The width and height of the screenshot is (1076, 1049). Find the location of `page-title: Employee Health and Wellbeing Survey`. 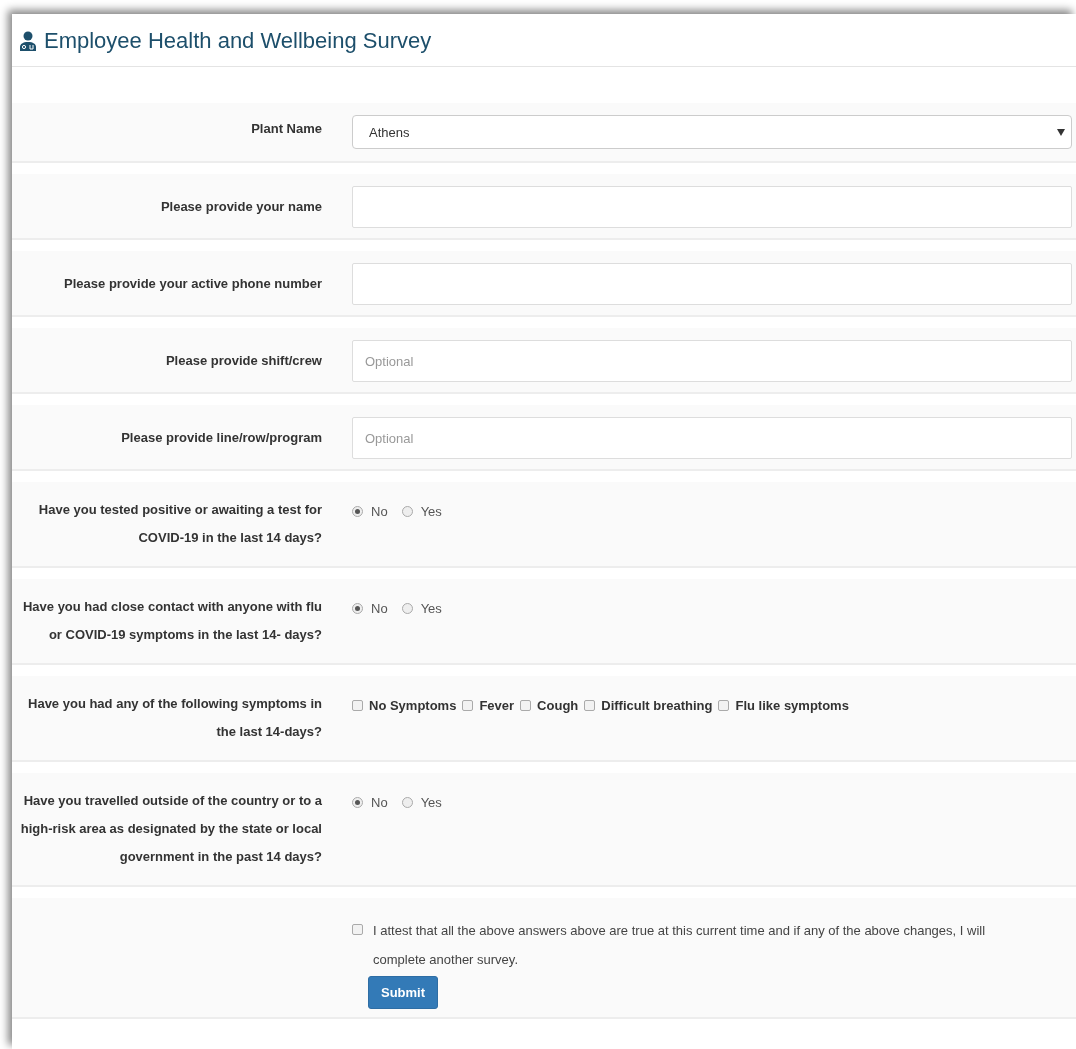

page-title: Employee Health and Wellbeing Survey is located at coordinates (238, 41).